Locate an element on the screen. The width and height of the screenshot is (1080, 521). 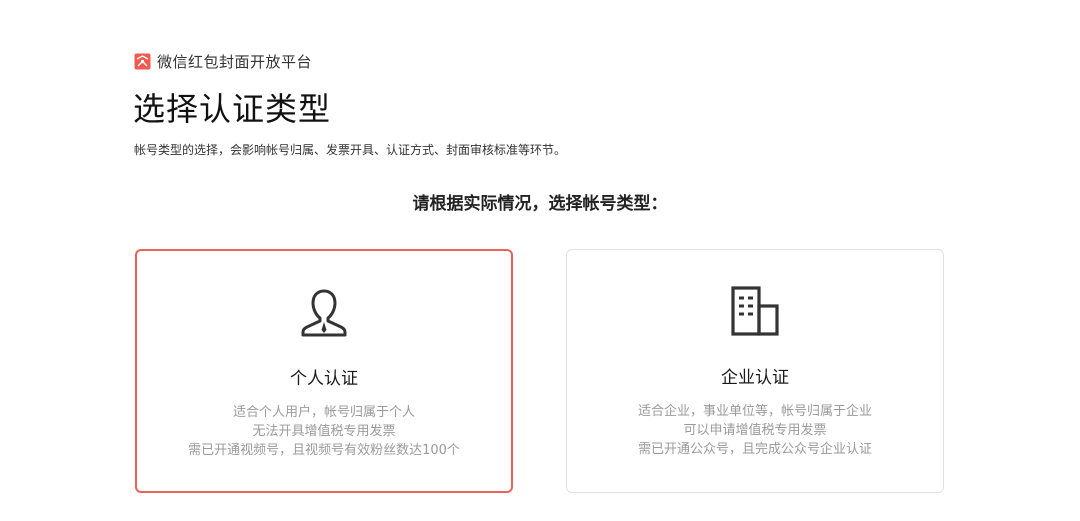
card-line: 适合企业，事业单位等，帐号归属于企业 is located at coordinates (754, 411).